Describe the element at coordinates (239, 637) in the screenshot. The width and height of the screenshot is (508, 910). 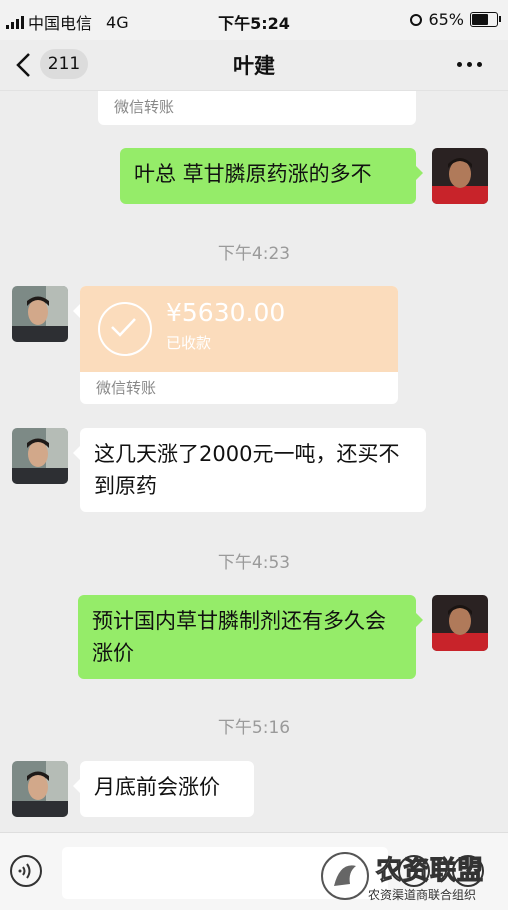
I see `message-text: 预计国内草甘膦制剂还有多久会涨价` at that location.